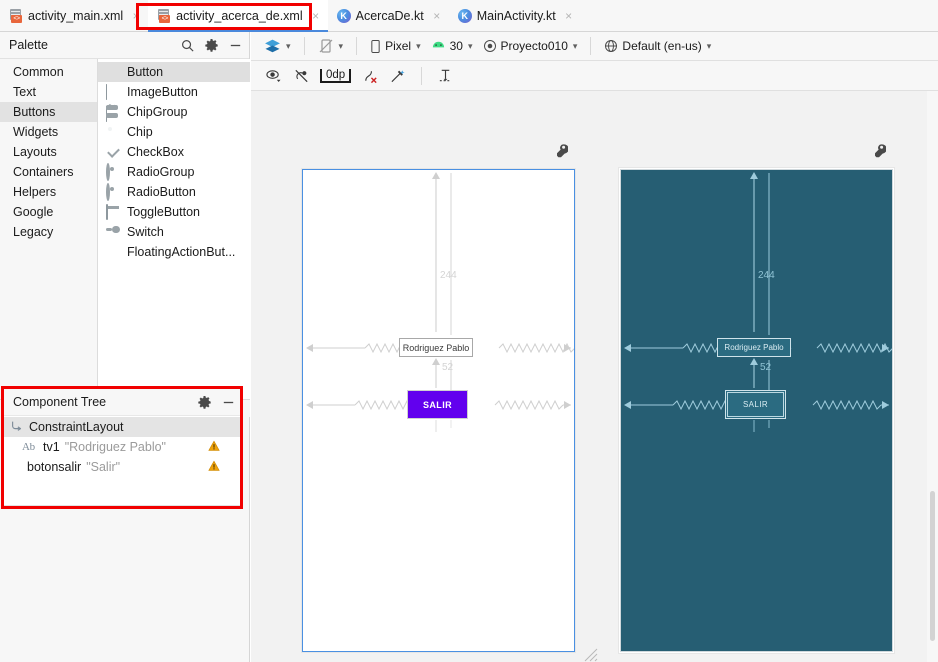  I want to click on api-level-selector: 30 ▾, so click(452, 46).